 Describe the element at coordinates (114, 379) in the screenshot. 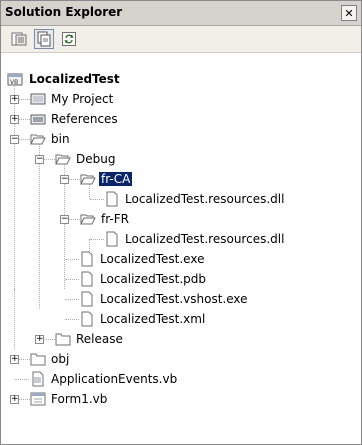

I see `tree-item-label: ApplicationEvents.vb` at that location.